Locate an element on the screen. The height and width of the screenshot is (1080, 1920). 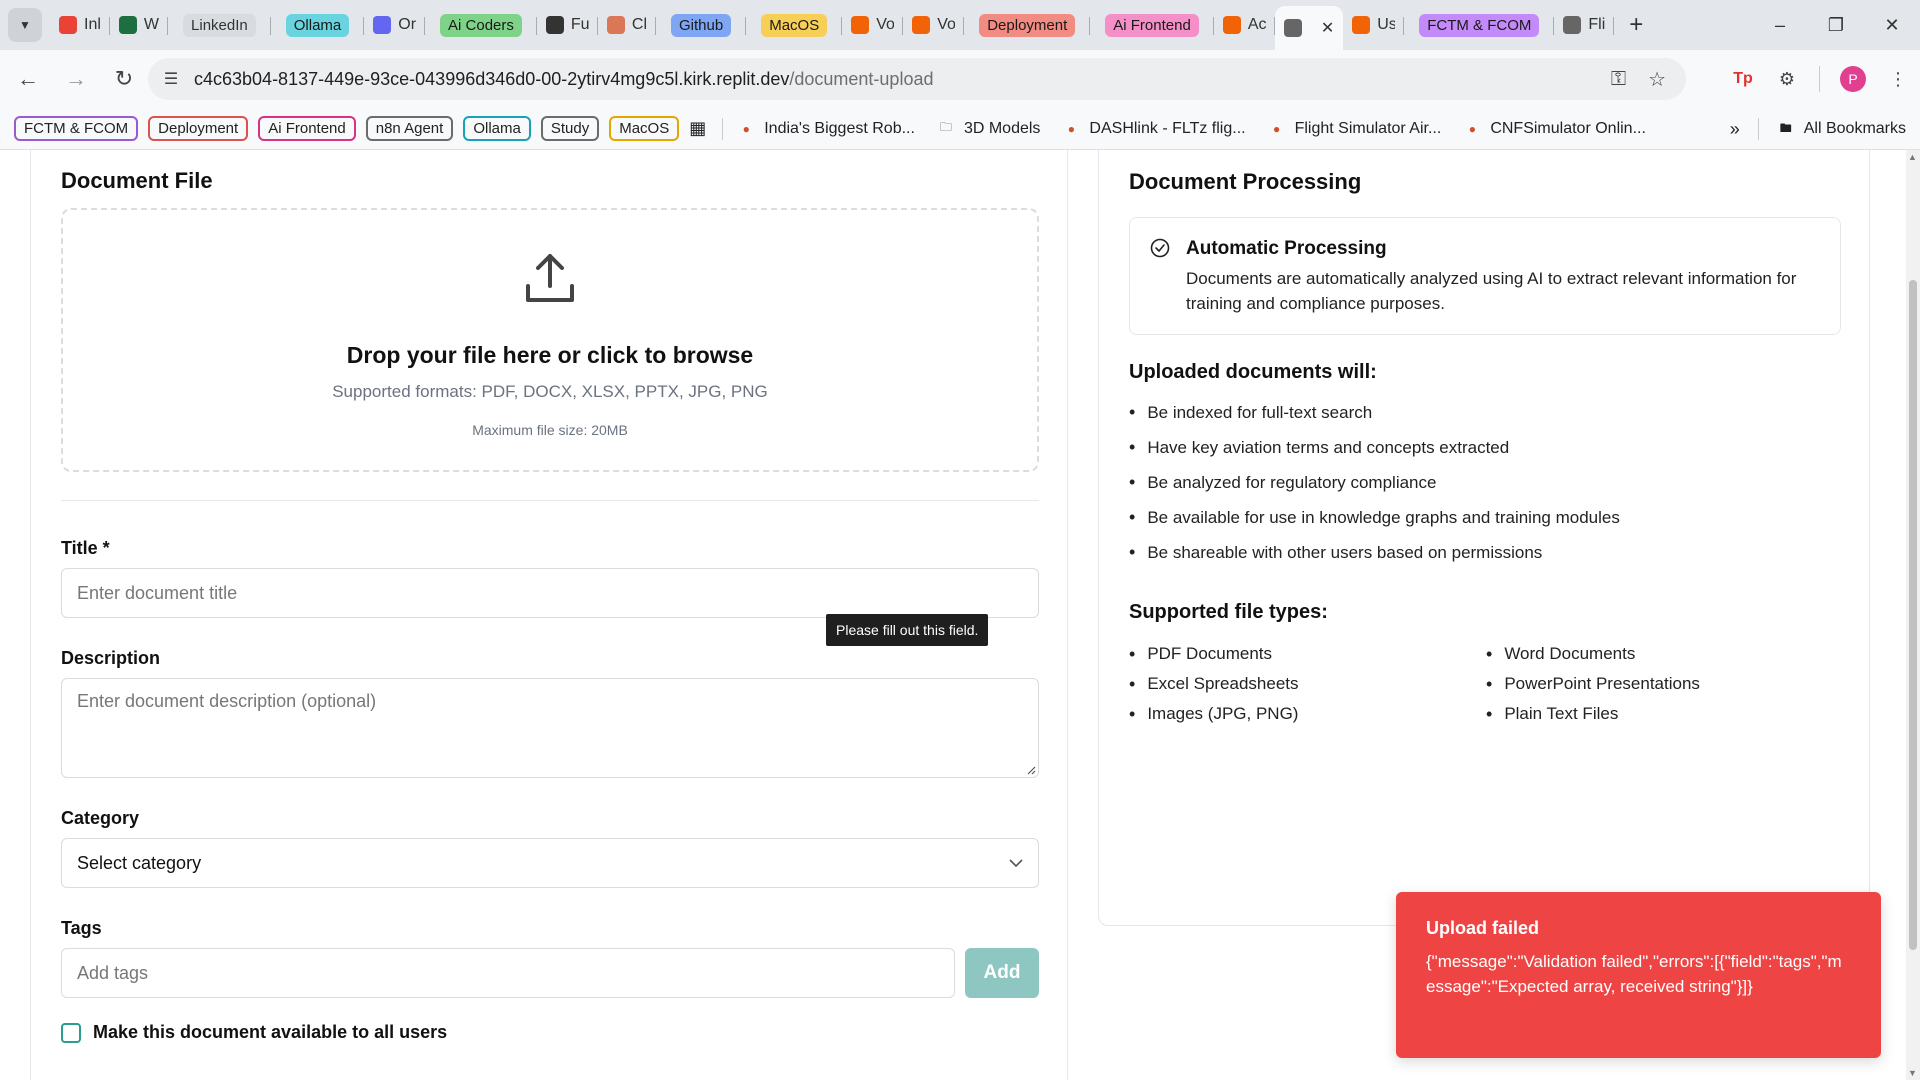
bookmark-group-chip: MacOS is located at coordinates (644, 128).